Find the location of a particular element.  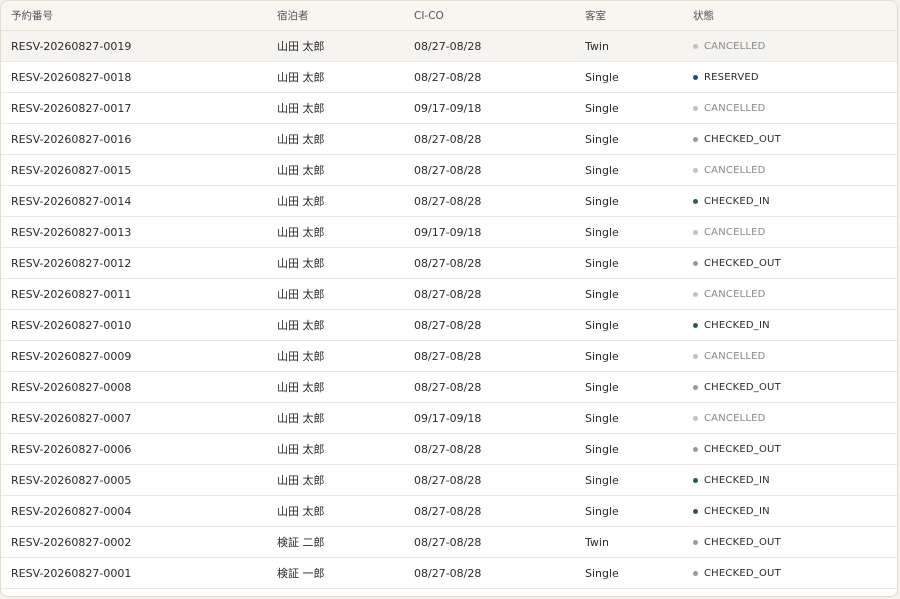

ci-co-cell: 08/26-08/28 is located at coordinates (447, 592).